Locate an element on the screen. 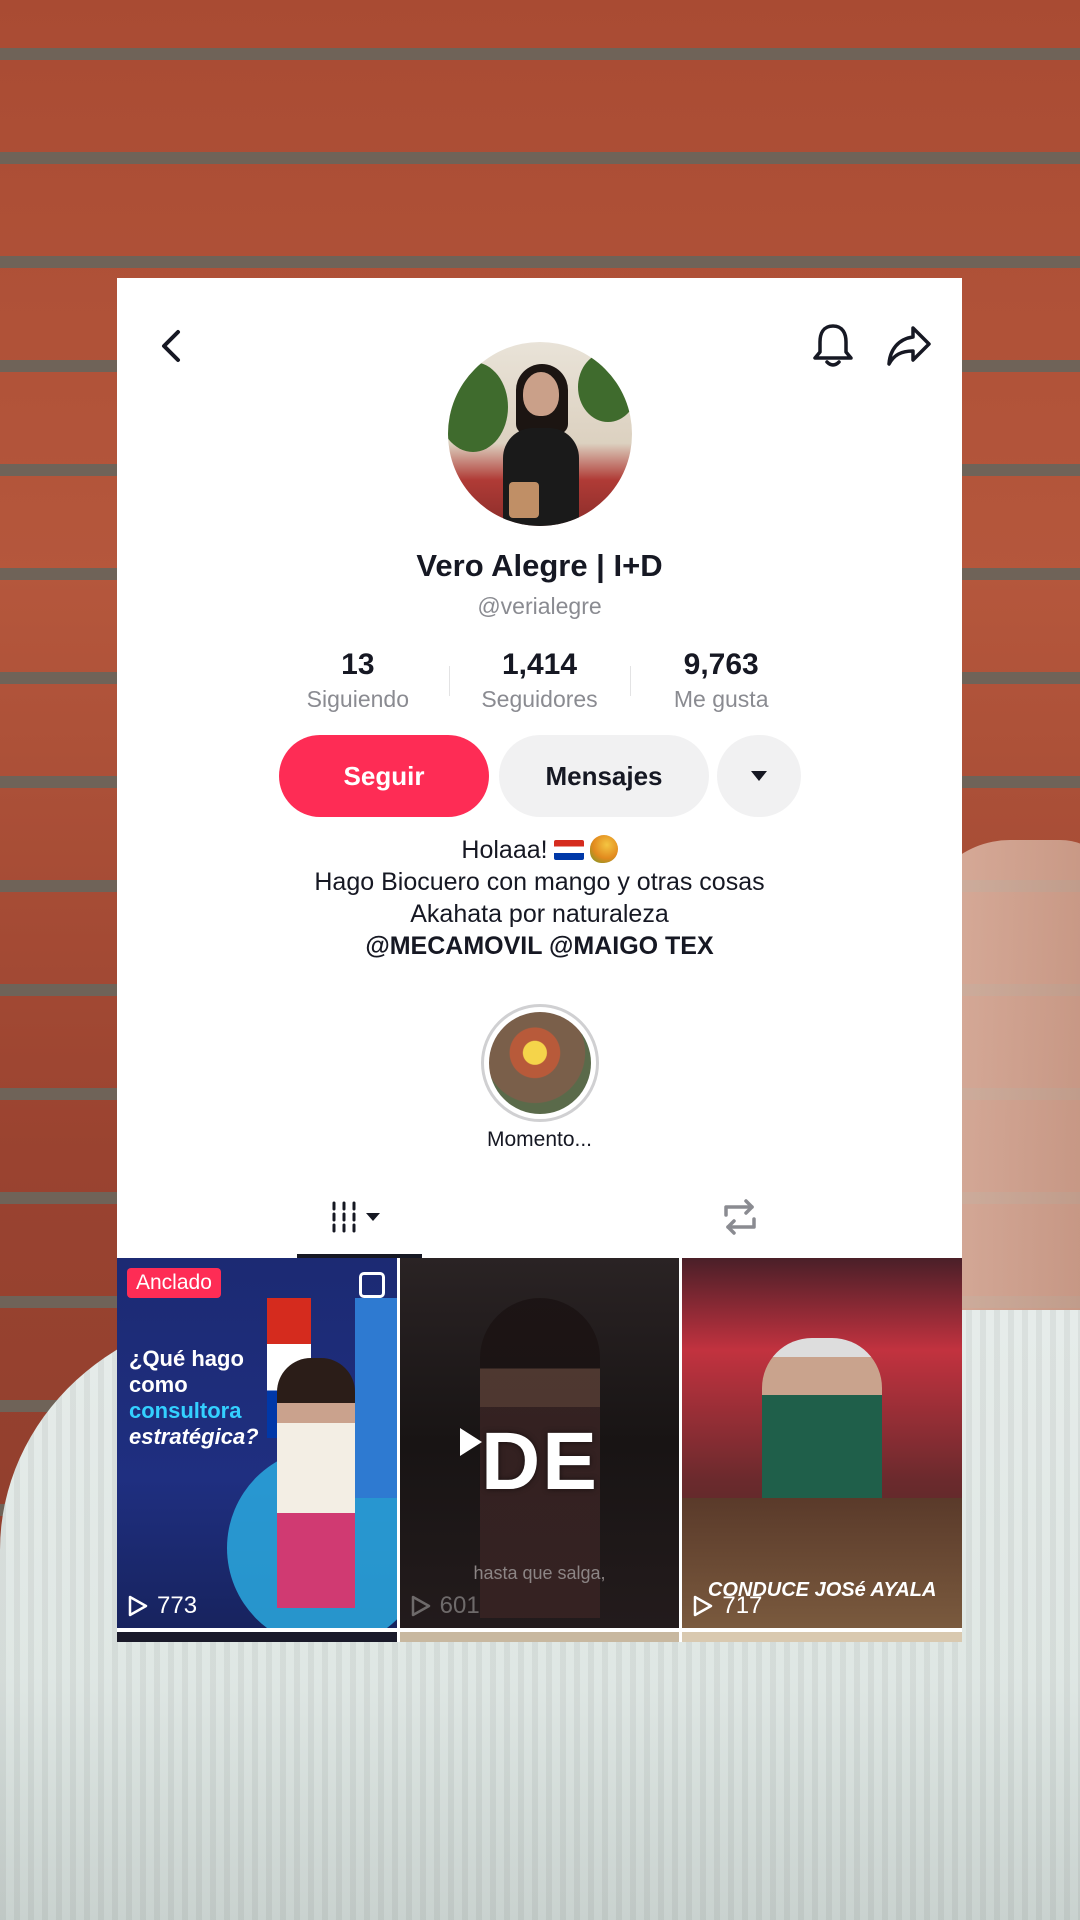  profile-name: Vero Alegre | I+D is located at coordinates (539, 565).